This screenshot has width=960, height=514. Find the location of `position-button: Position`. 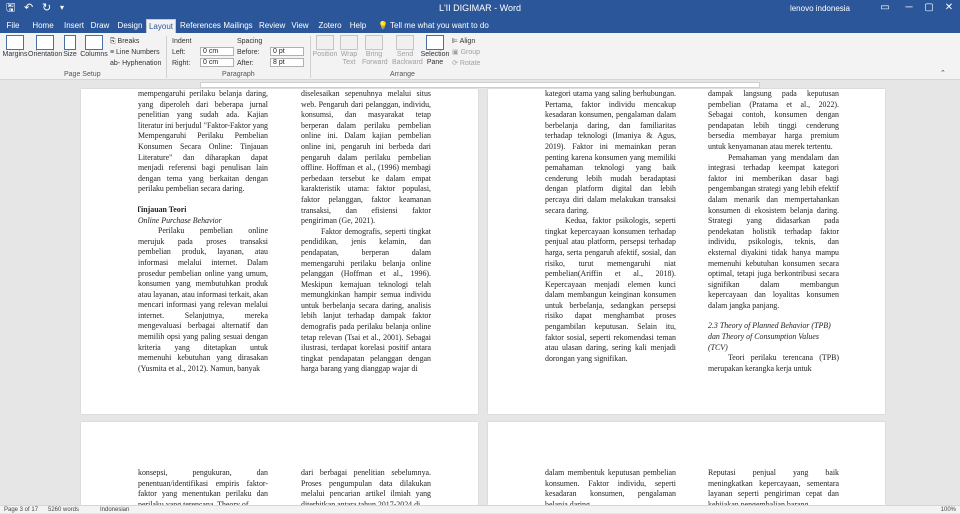

position-button: Position is located at coordinates (325, 47).